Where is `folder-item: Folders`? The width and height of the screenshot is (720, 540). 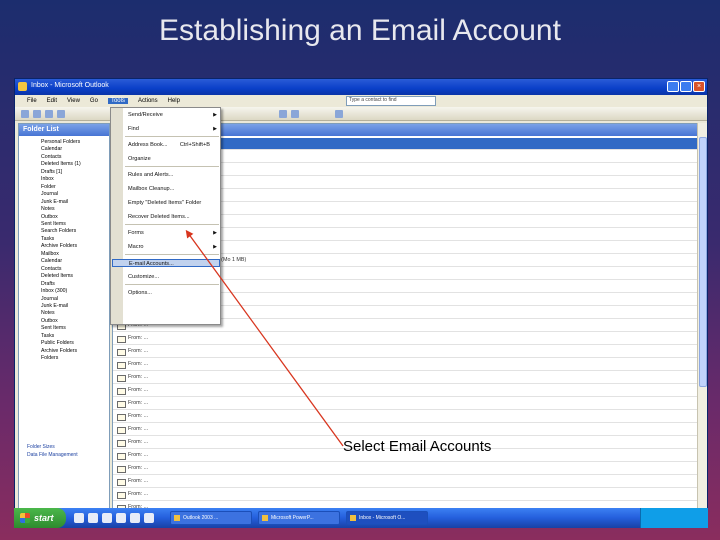
folder-item: Folders is located at coordinates (75, 358).